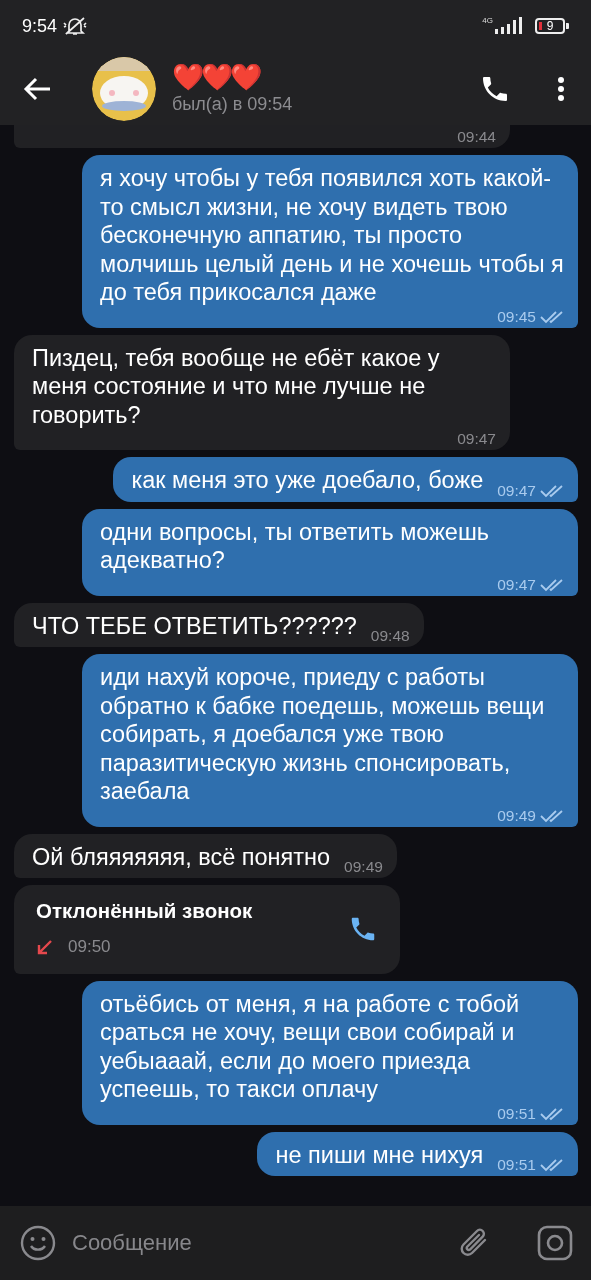  Describe the element at coordinates (323, 734) in the screenshot. I see `message-text: иди нахуй короче, приеду с работы обратно к бабке поедешь, можешь вещи собирать, я доебался уже твою паразитическую жизнь спонсировать, заебала` at that location.